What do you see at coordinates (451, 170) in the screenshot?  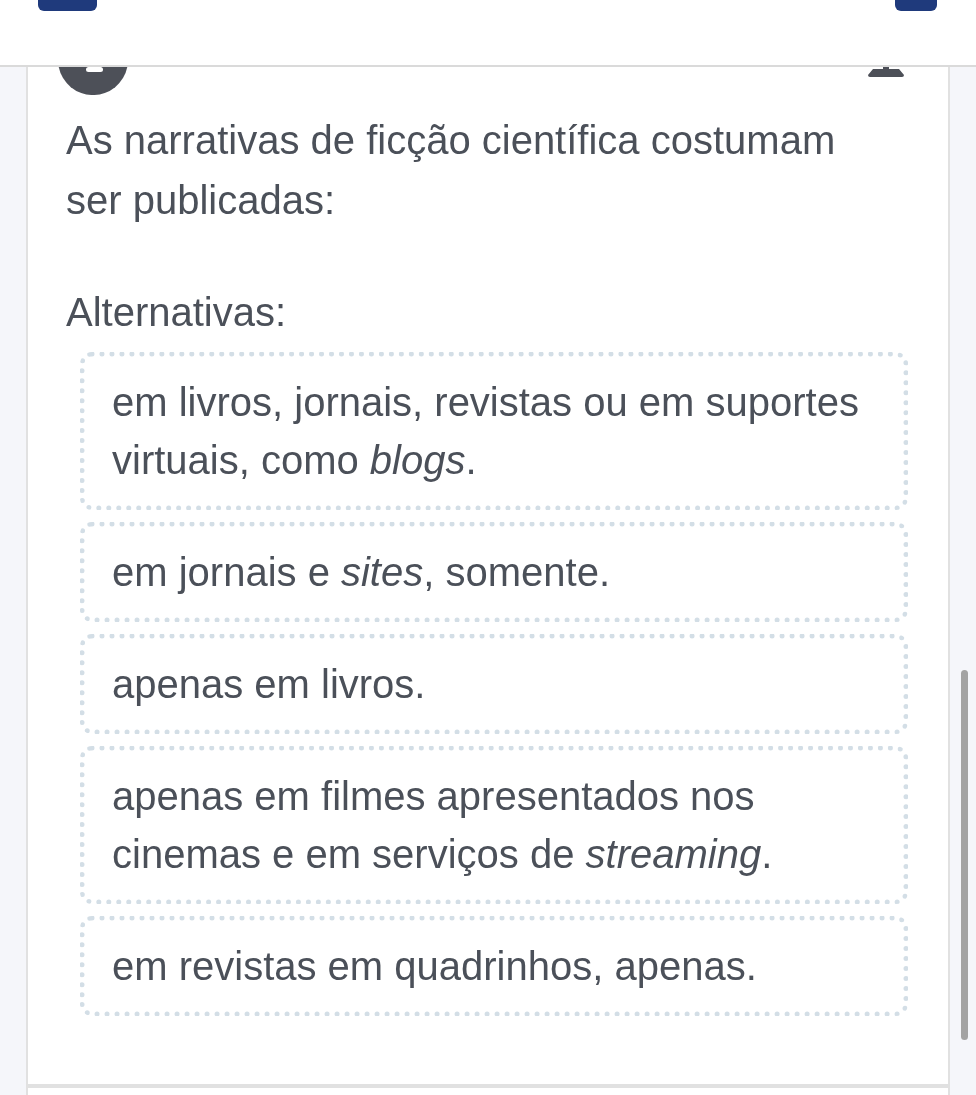 I see `question-text: As narrativas de ficção científica costumam ser publicadas:` at bounding box center [451, 170].